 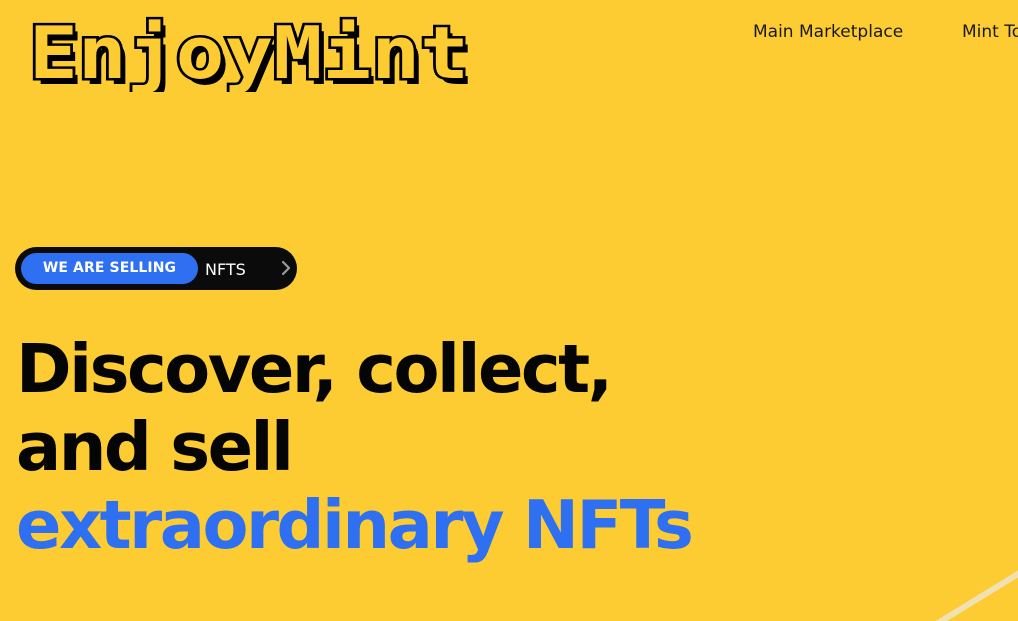 I want to click on logo-text: EnjoyMint, so click(x=249, y=51).